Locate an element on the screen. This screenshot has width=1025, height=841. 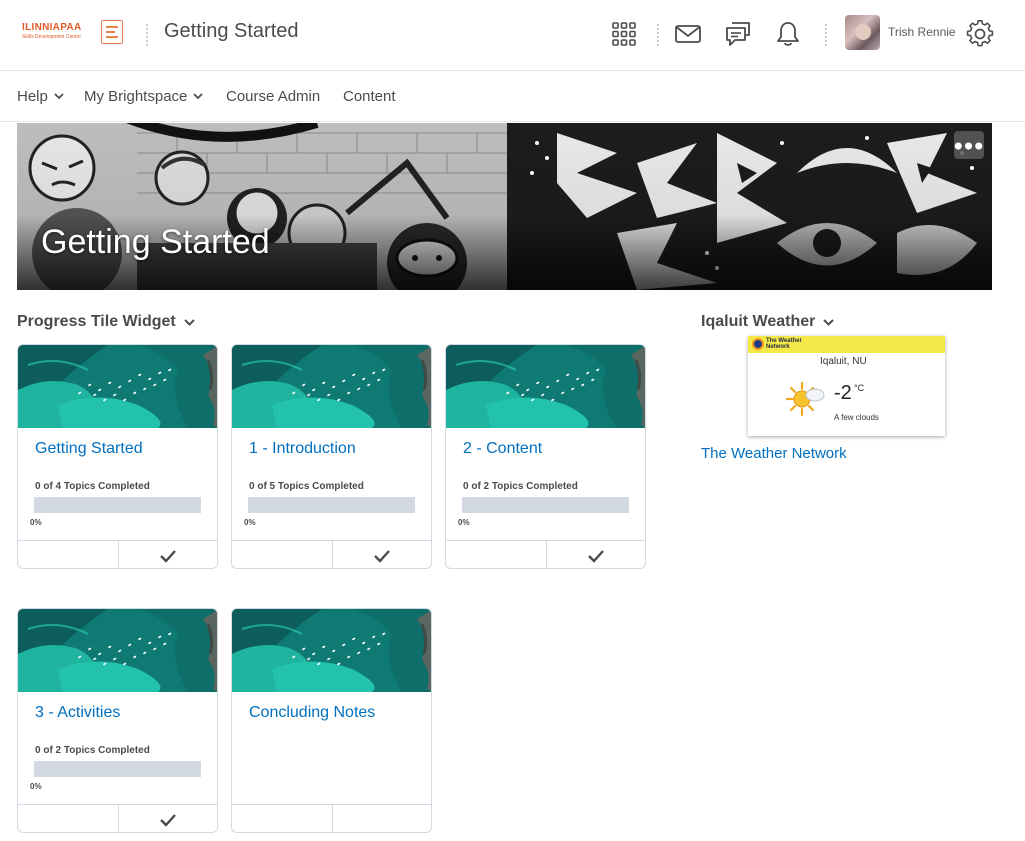
sun-cloud-icon is located at coordinates (805, 399).